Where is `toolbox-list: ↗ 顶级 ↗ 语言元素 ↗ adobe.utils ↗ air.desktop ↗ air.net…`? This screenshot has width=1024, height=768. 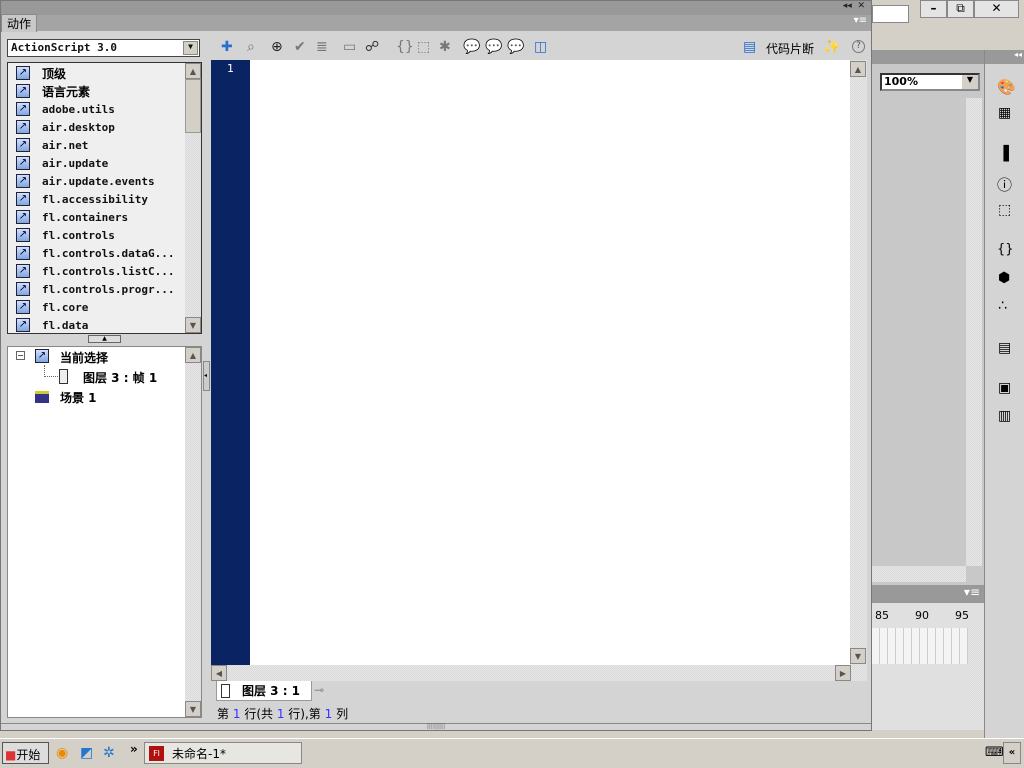
toolbox-list: ↗ 顶级 ↗ 语言元素 ↗ adobe.utils ↗ air.desktop ↗ air.net… is located at coordinates (104, 198).